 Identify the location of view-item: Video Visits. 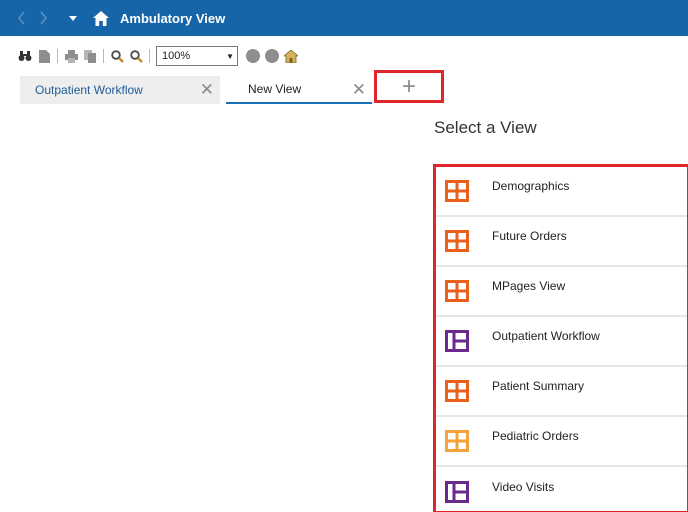
(561, 489).